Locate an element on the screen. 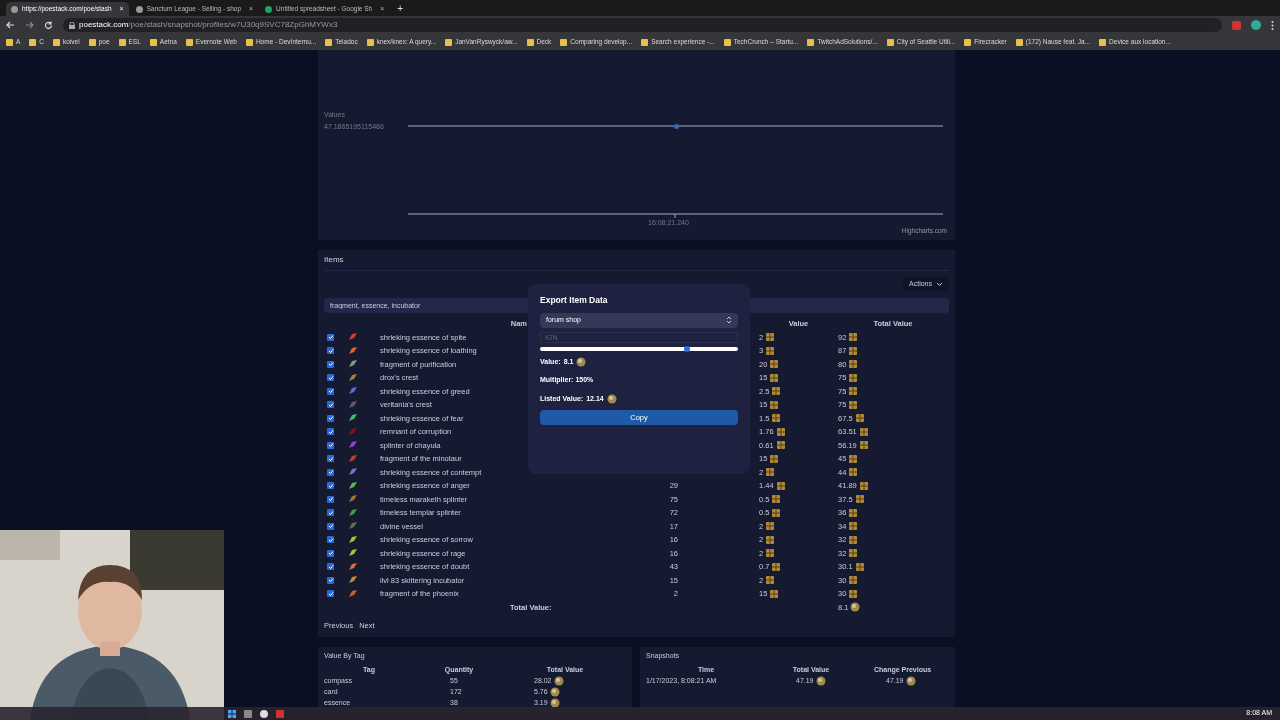 The image size is (1280, 720). windows-icon is located at coordinates (232, 713).